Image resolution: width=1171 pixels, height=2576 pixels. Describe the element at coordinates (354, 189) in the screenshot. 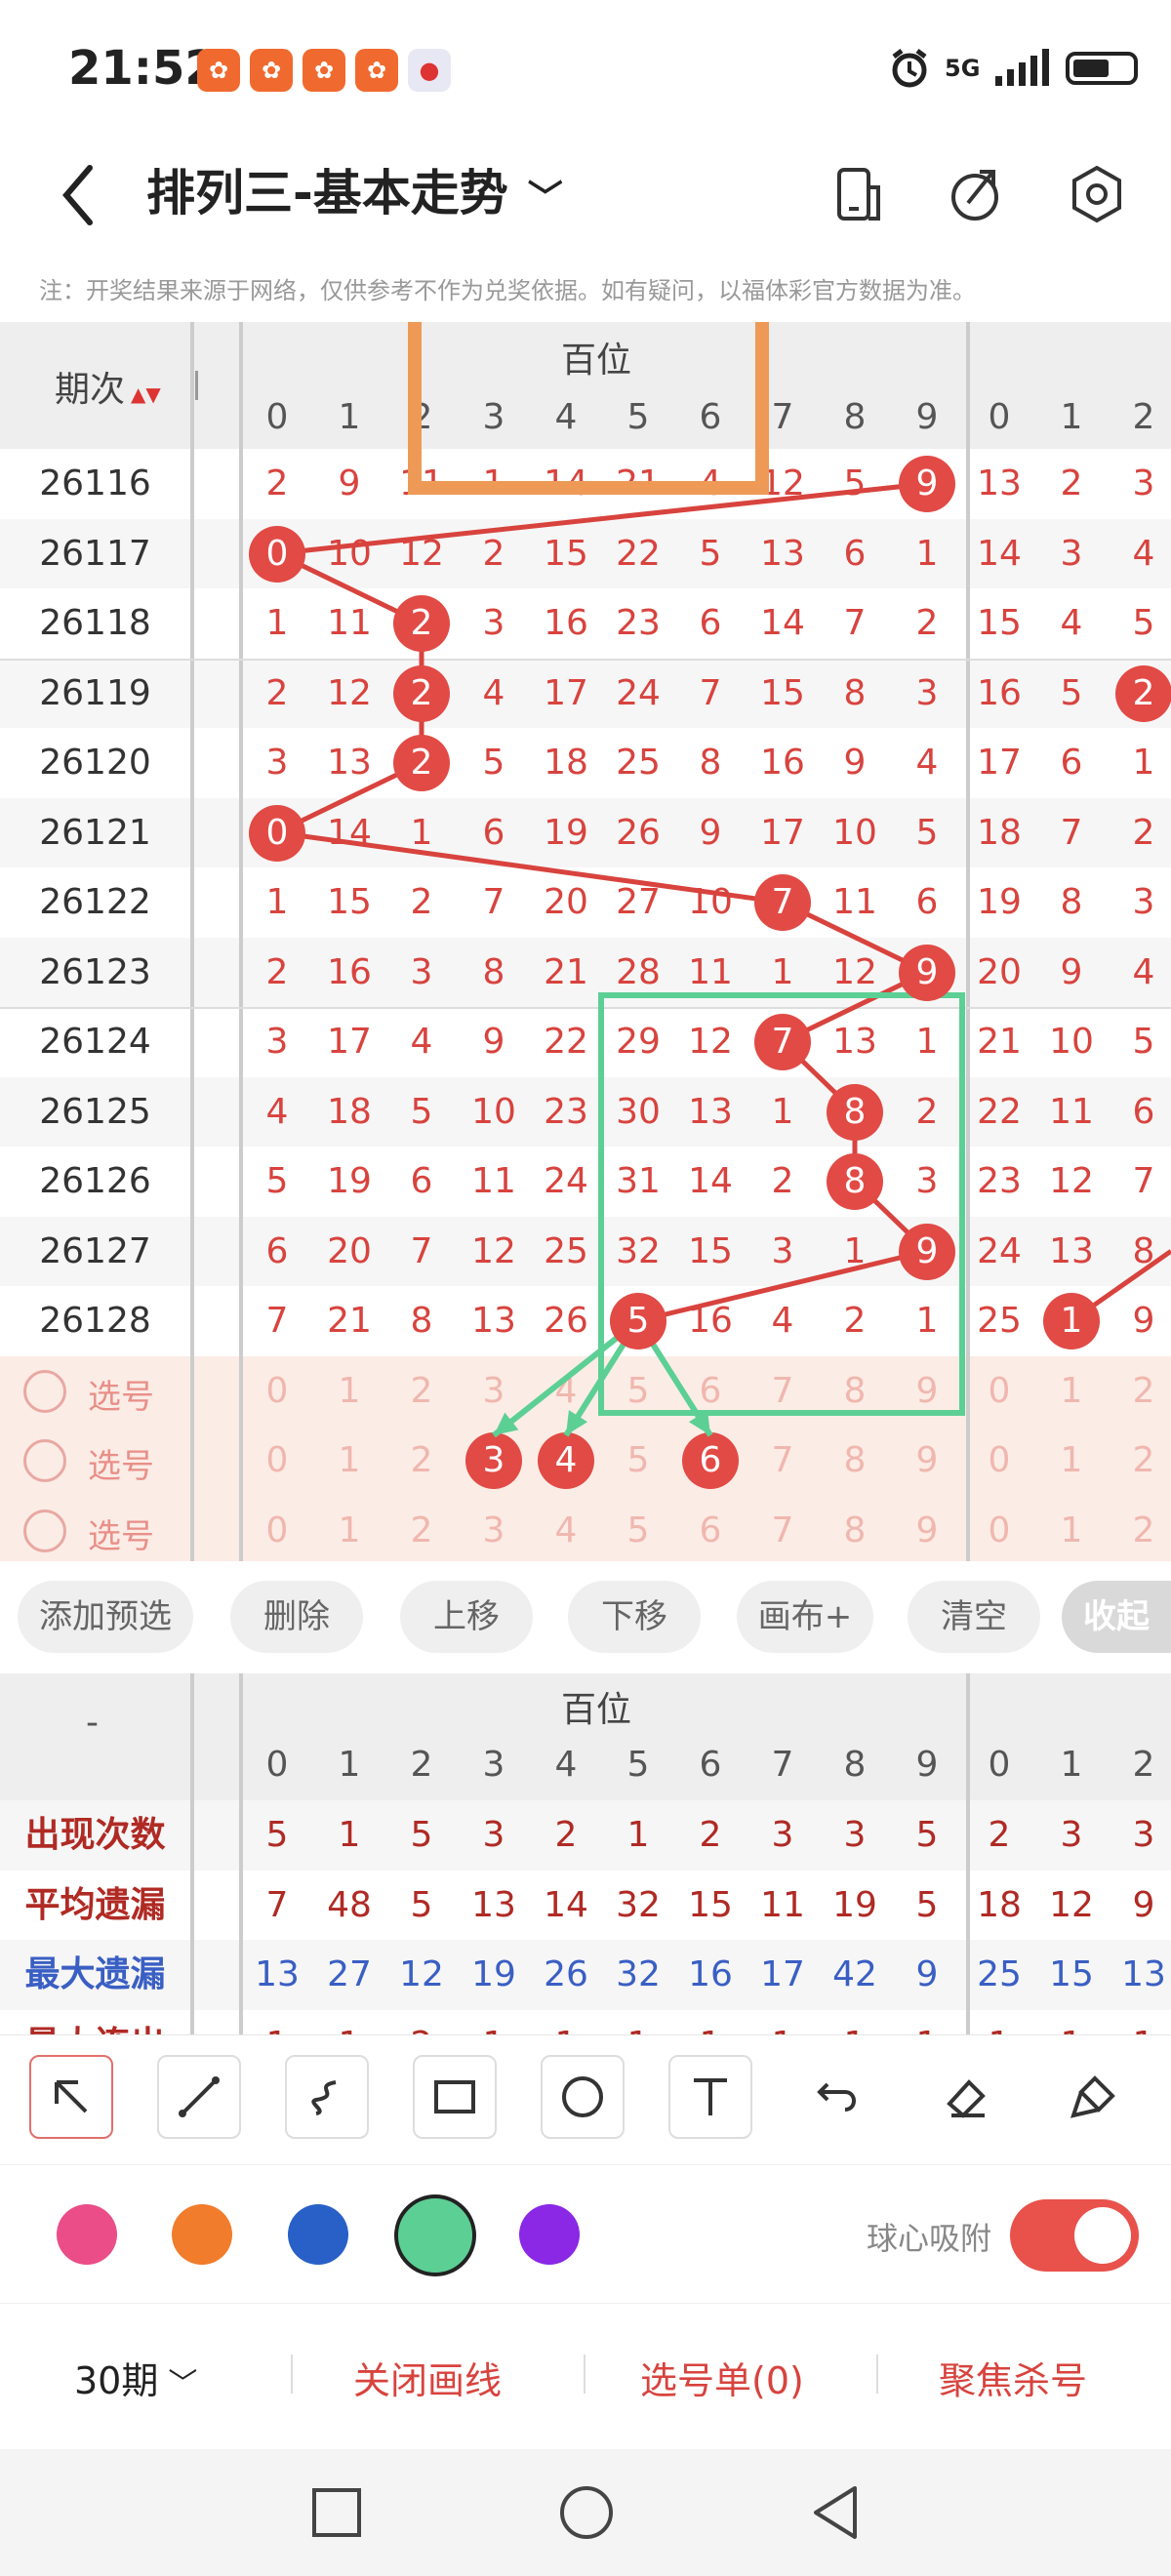

I see `page-title: 排列三-基本走势 ﹀` at that location.